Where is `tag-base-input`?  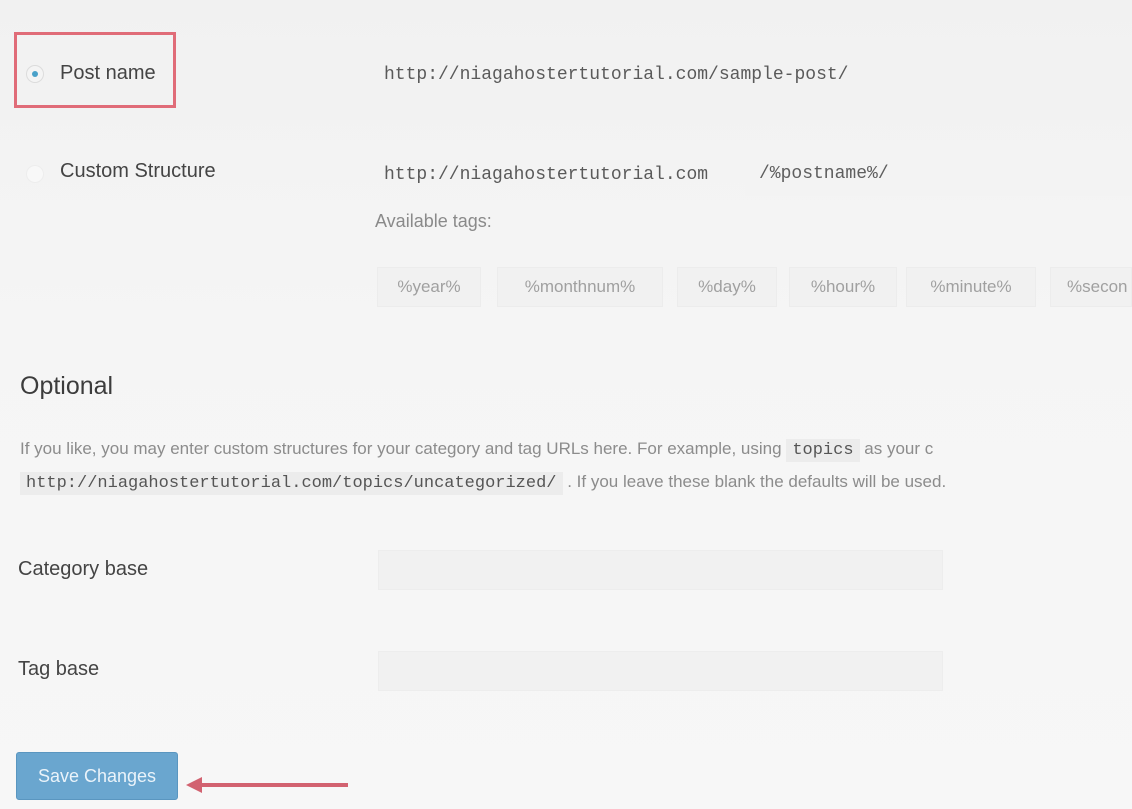 tag-base-input is located at coordinates (660, 671).